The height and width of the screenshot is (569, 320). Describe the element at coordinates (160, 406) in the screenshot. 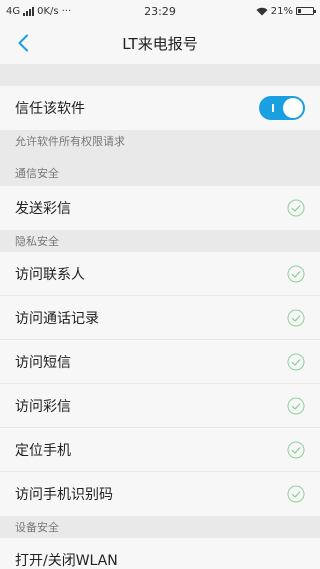

I see `permission-mms: 访问彩信` at that location.